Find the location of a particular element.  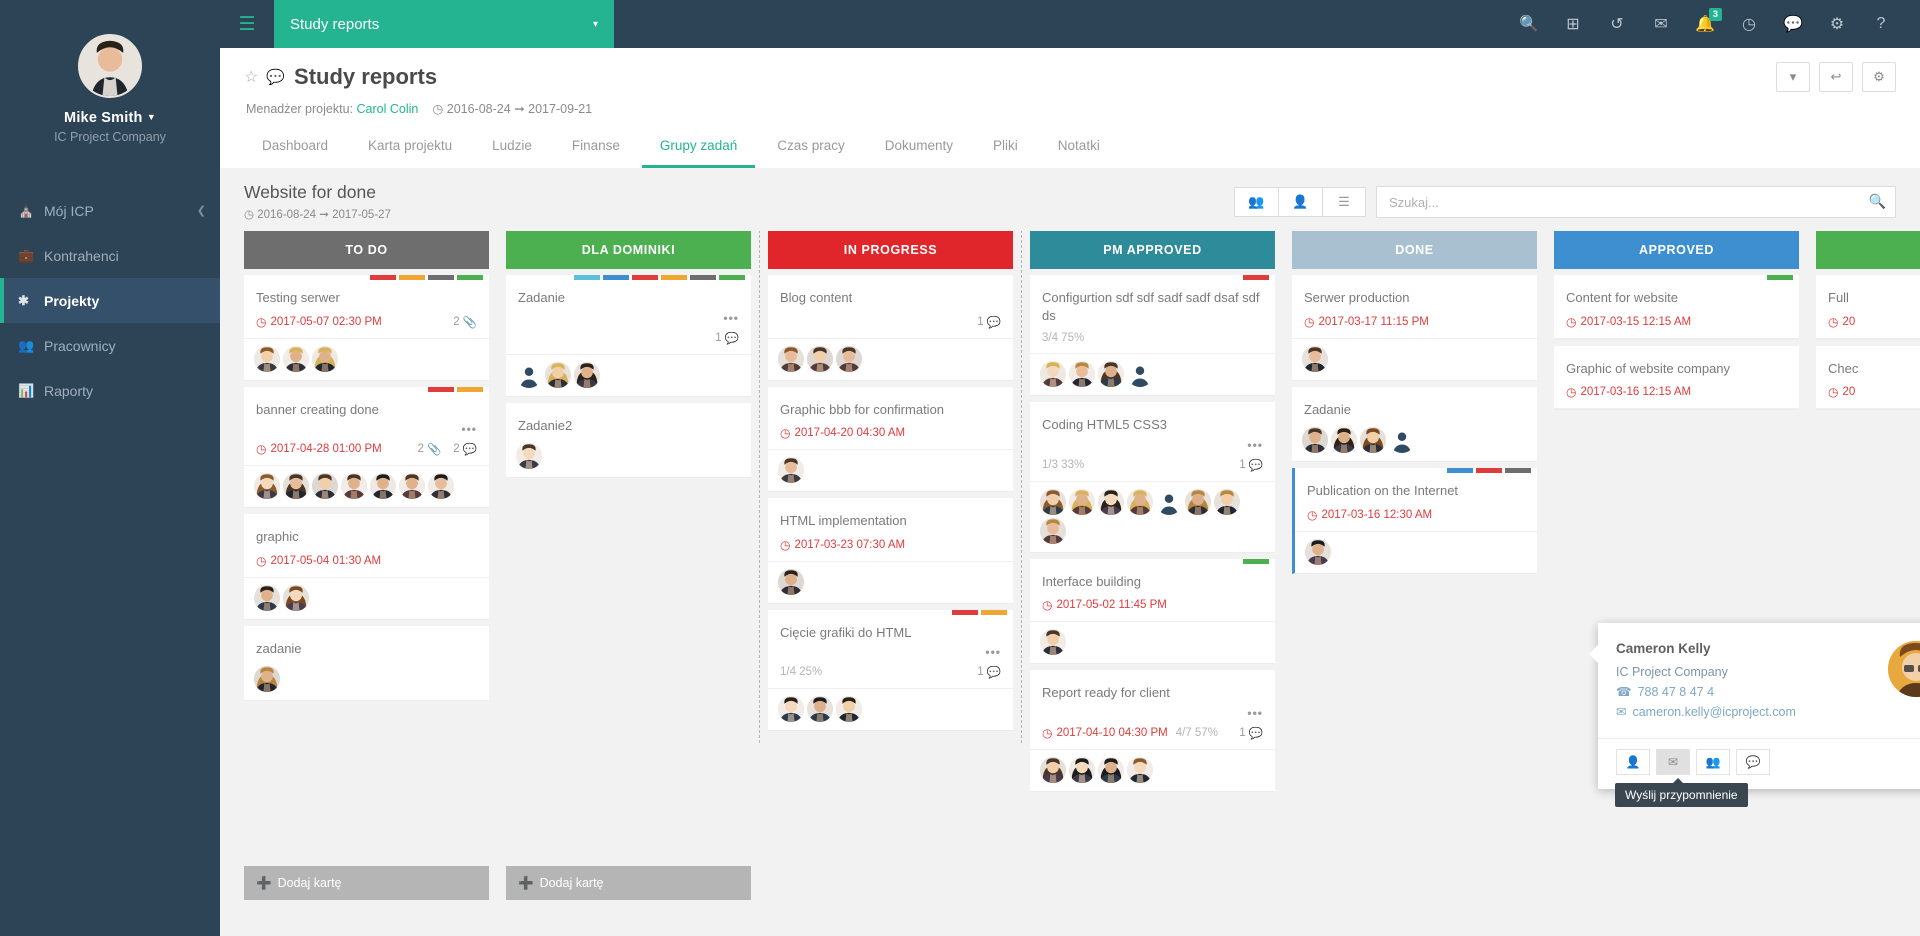

view-list-icon: ☰ is located at coordinates (1344, 202).